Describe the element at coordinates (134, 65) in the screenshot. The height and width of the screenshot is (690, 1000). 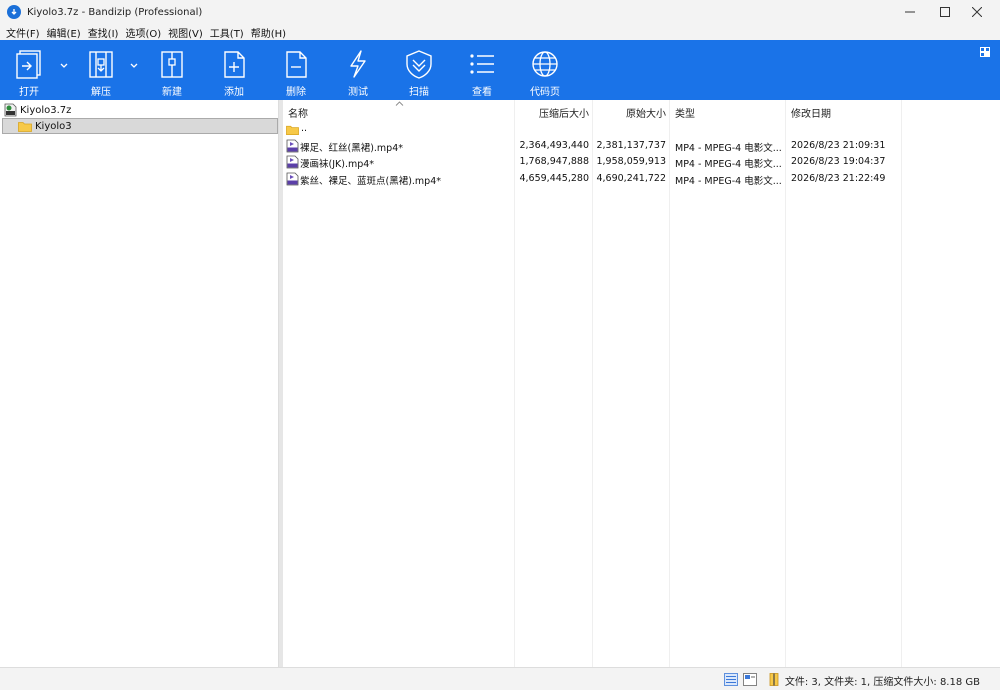
I see `extract-dropdown-arrow-icon` at that location.